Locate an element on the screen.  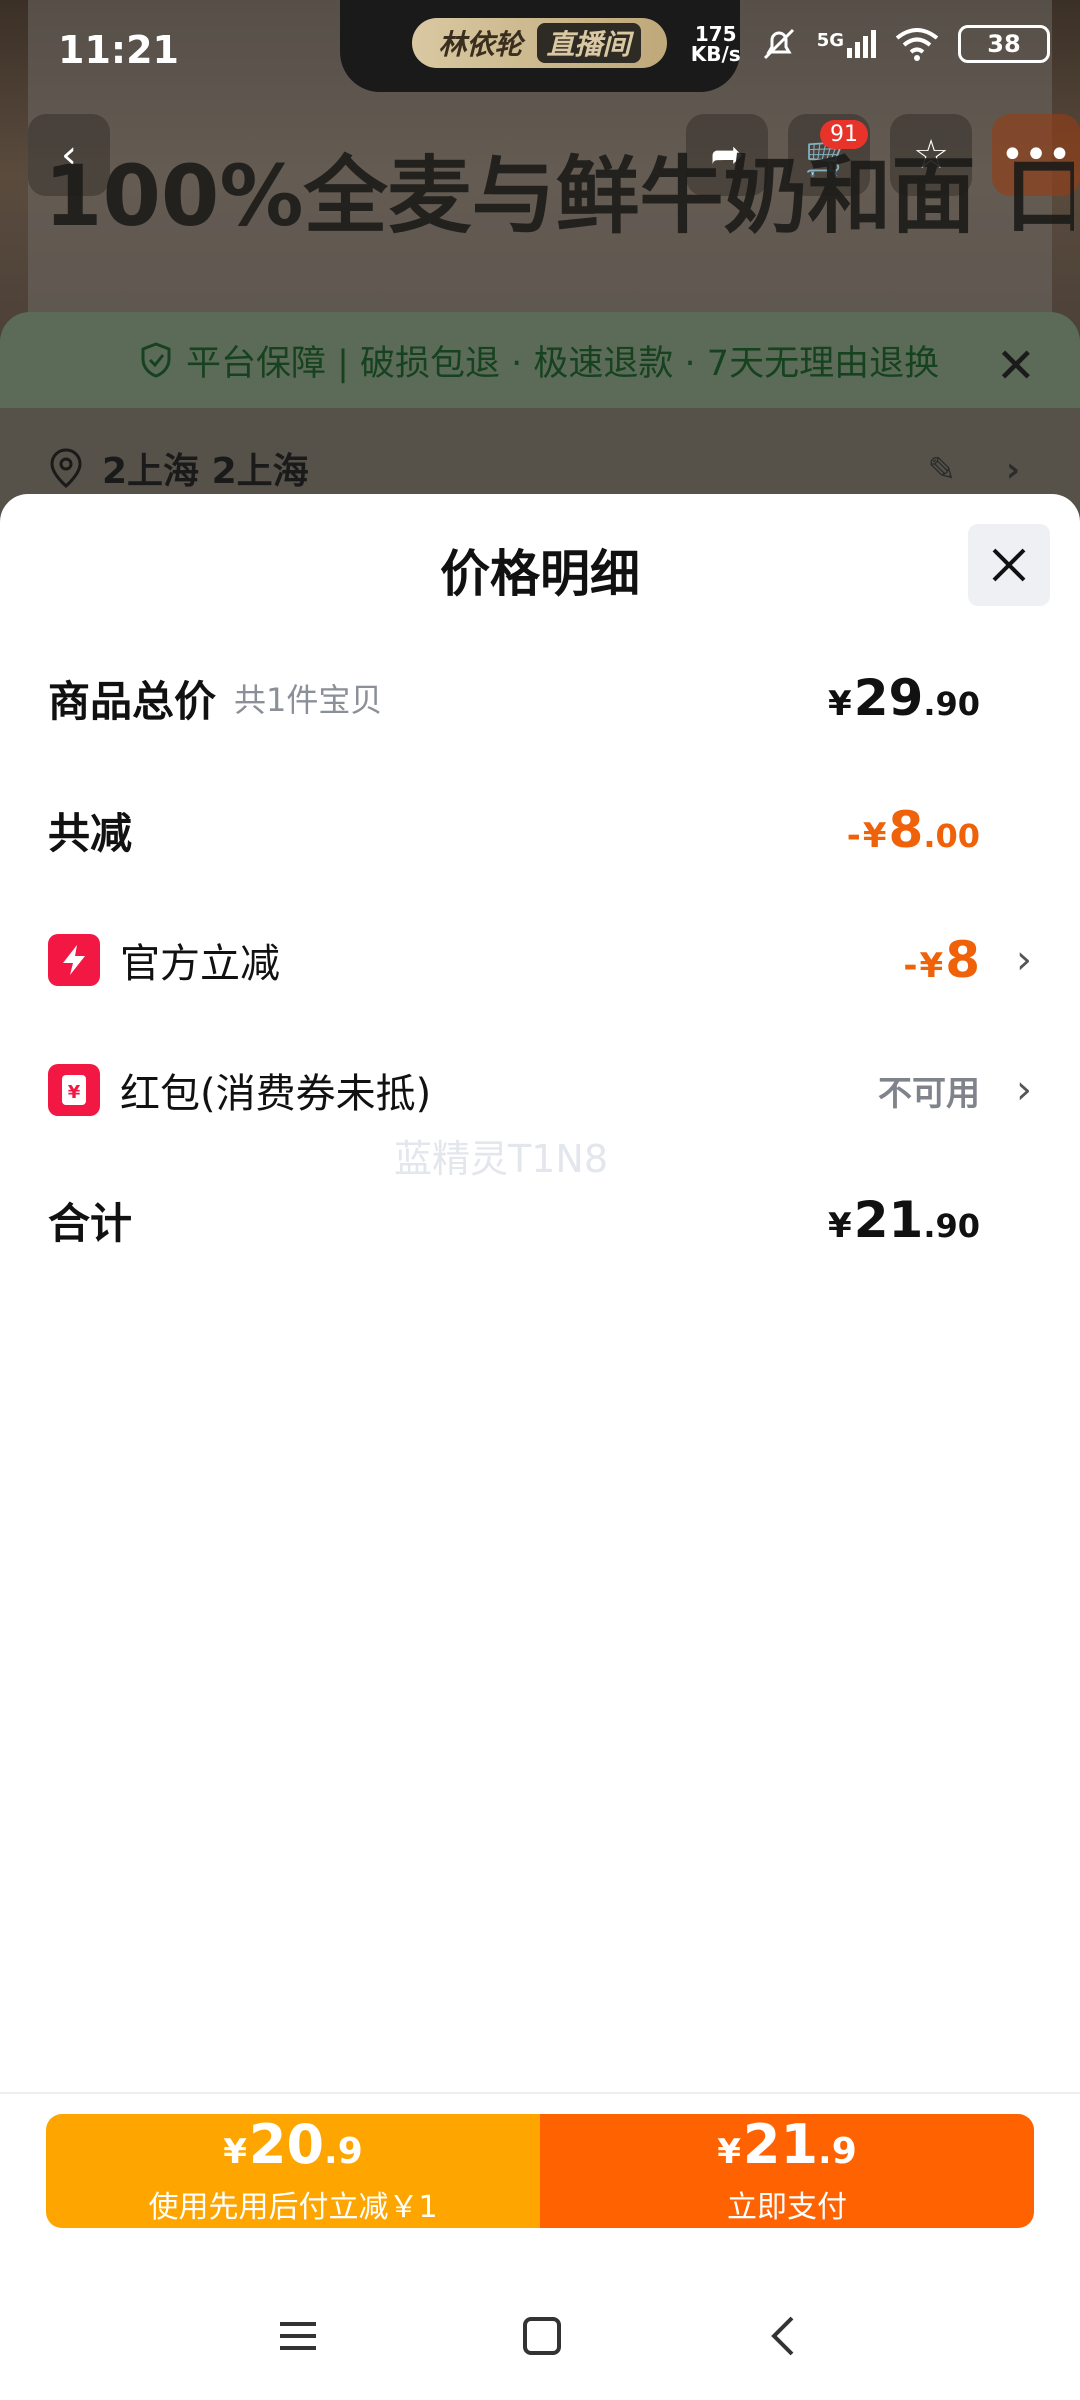
red-packet-status: 不可用 is located at coordinates (929, 1093).